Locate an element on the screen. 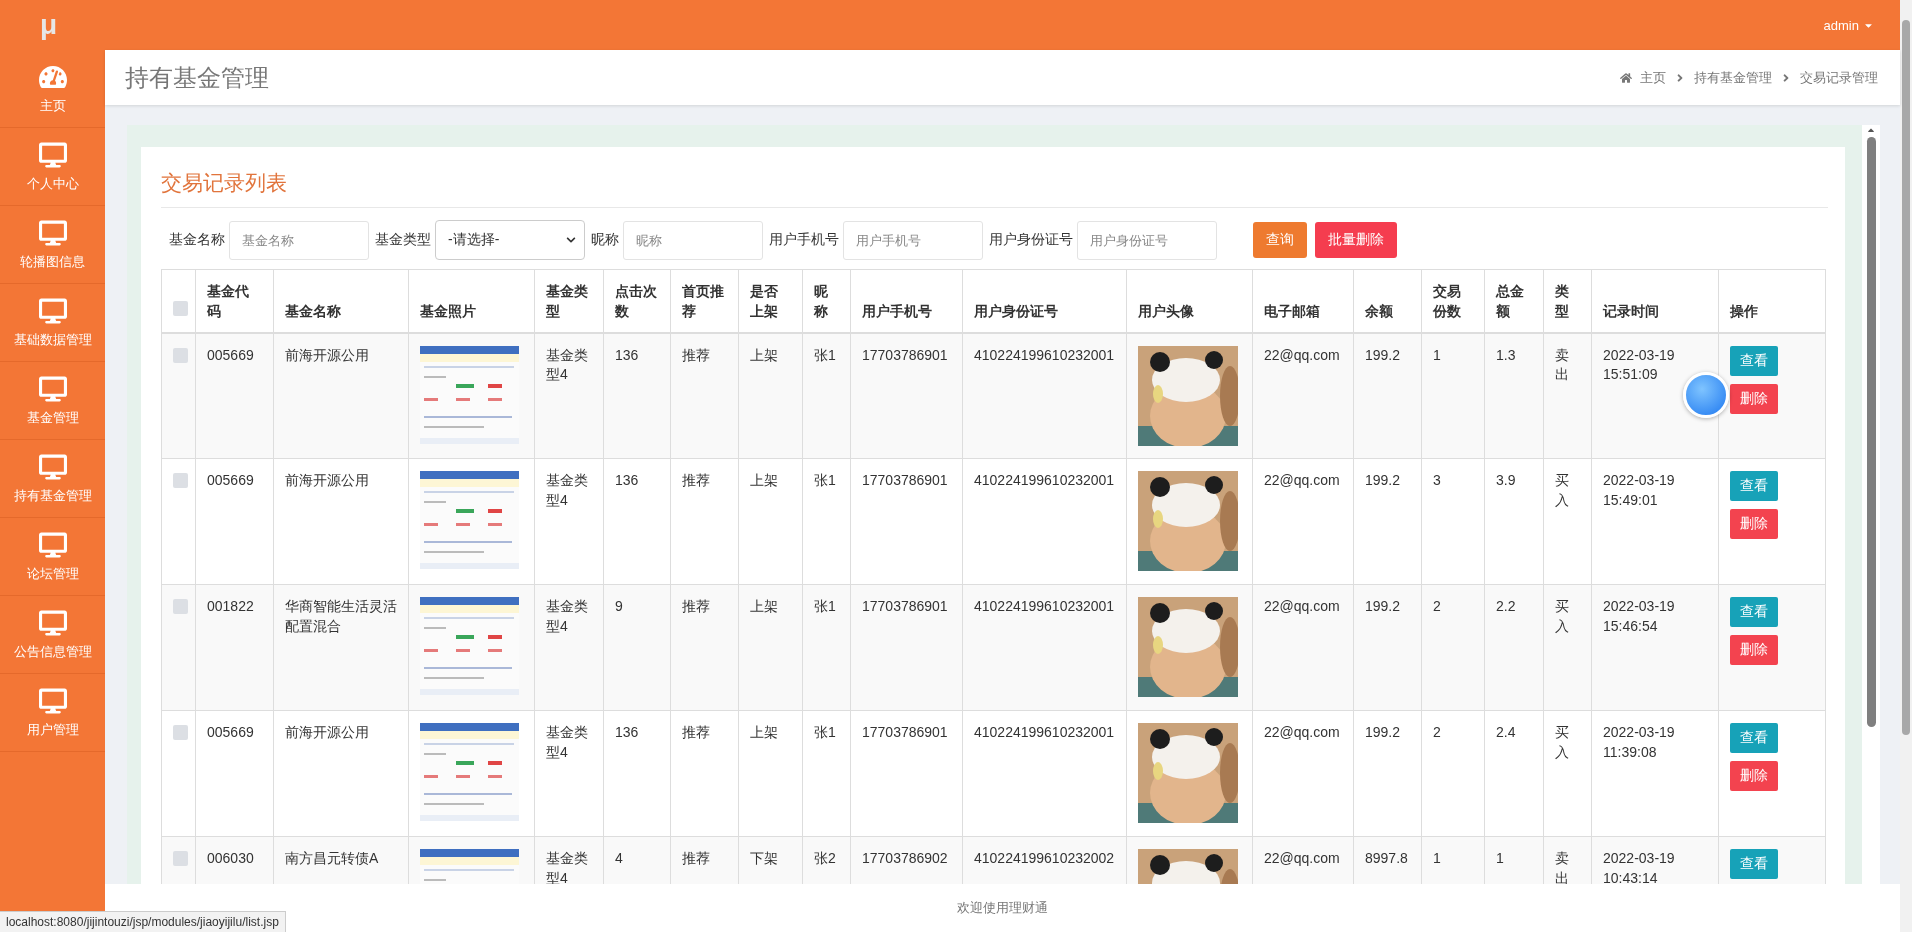  table-cell: 2.4 is located at coordinates (1514, 773).